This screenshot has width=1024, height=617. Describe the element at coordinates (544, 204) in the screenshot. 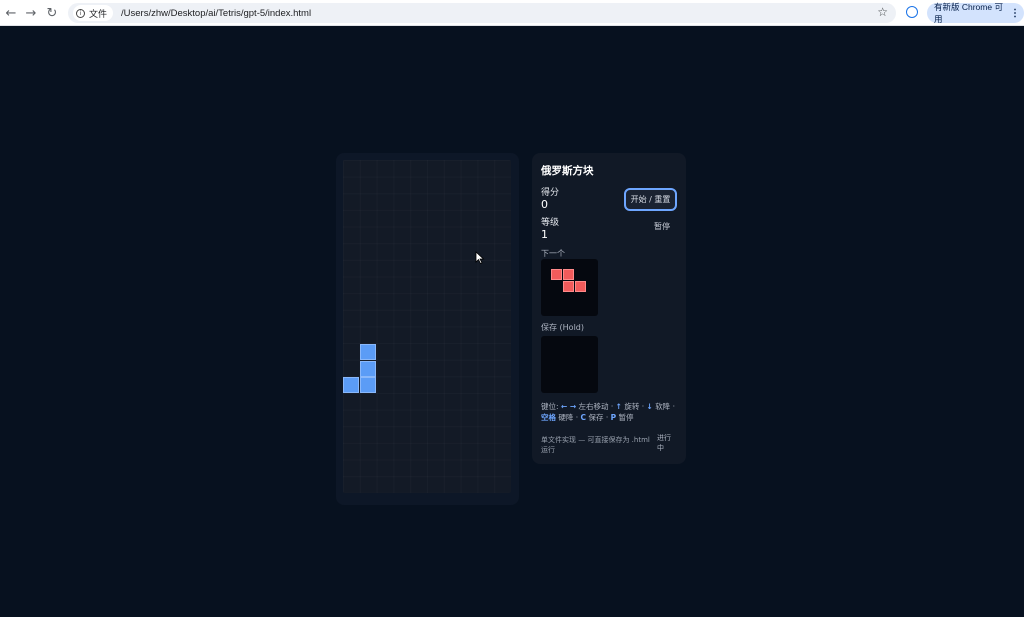

I see `score-value: 0` at that location.